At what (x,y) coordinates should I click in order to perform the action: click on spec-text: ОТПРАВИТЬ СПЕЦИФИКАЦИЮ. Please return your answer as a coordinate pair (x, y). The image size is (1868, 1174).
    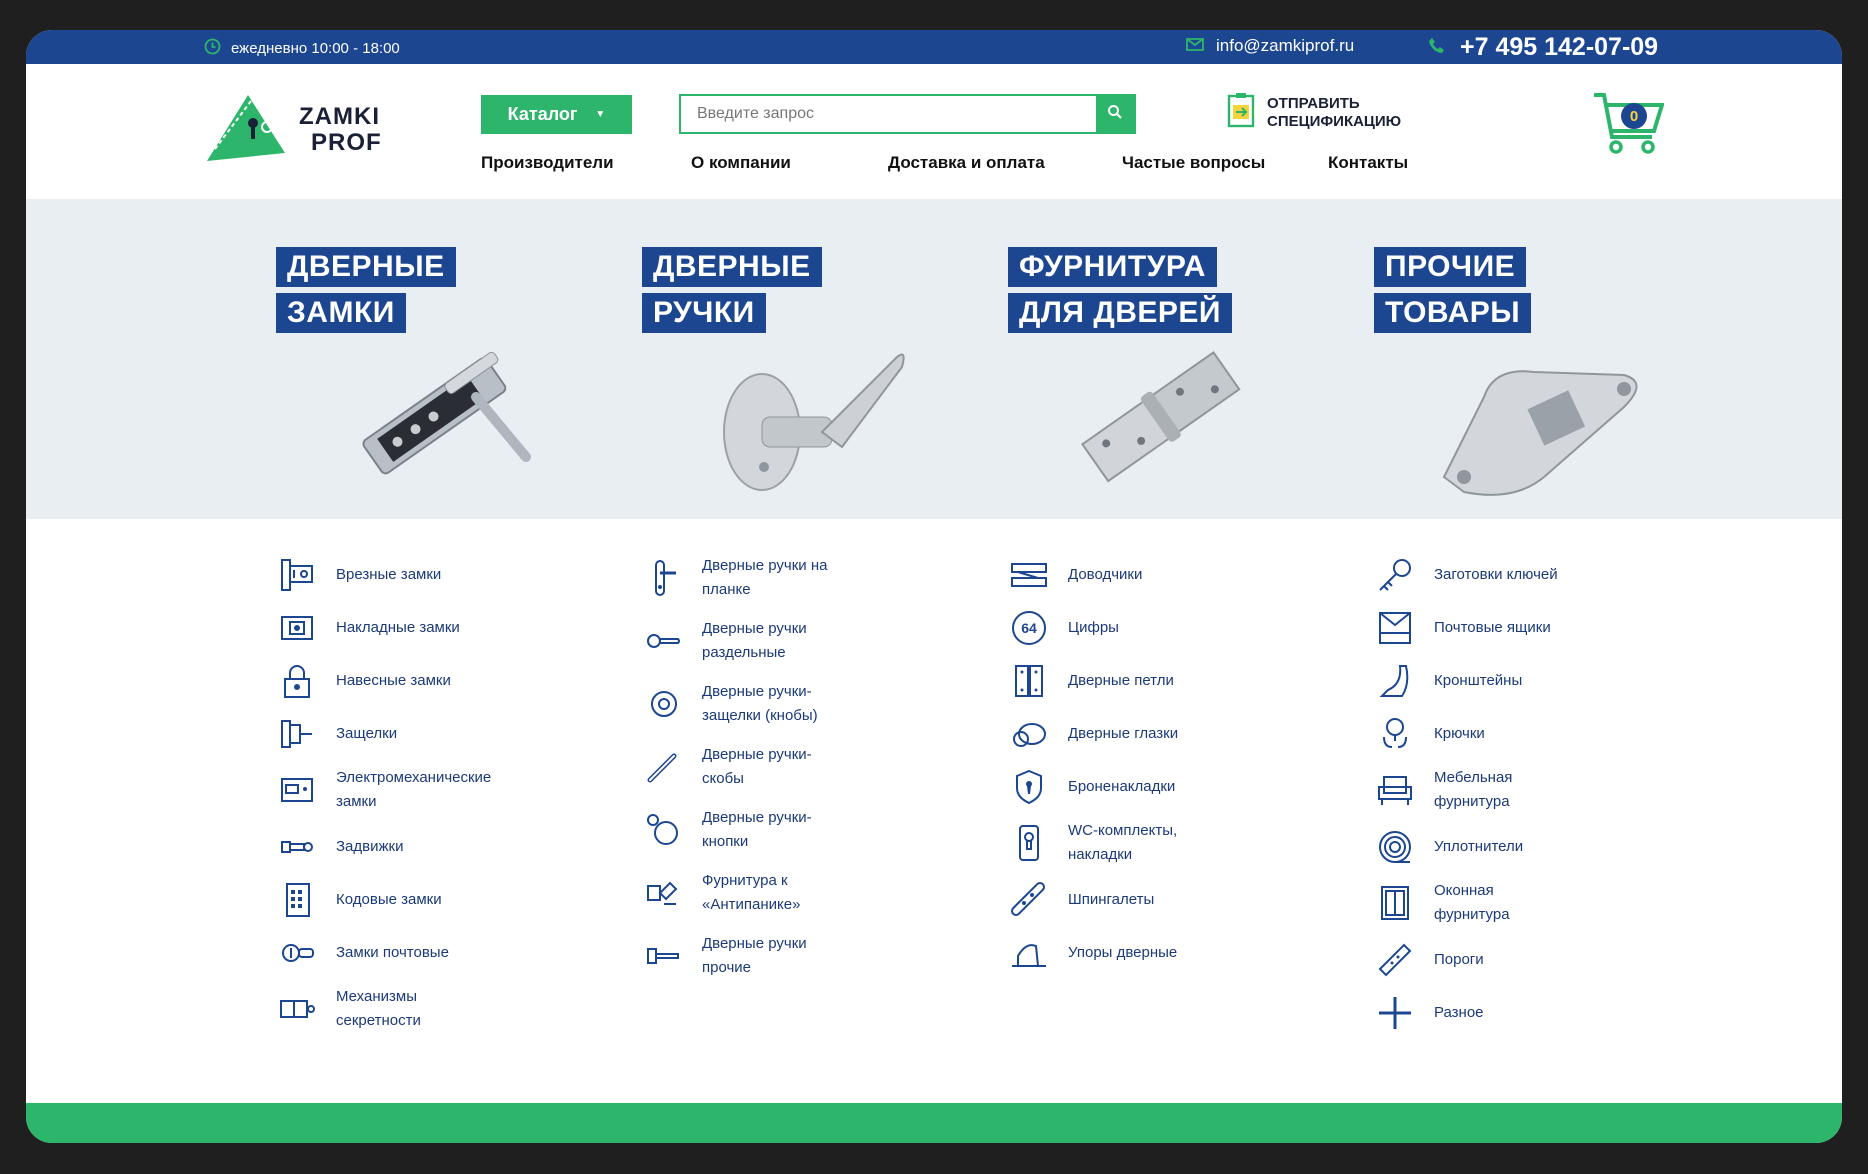
    Looking at the image, I should click on (1334, 113).